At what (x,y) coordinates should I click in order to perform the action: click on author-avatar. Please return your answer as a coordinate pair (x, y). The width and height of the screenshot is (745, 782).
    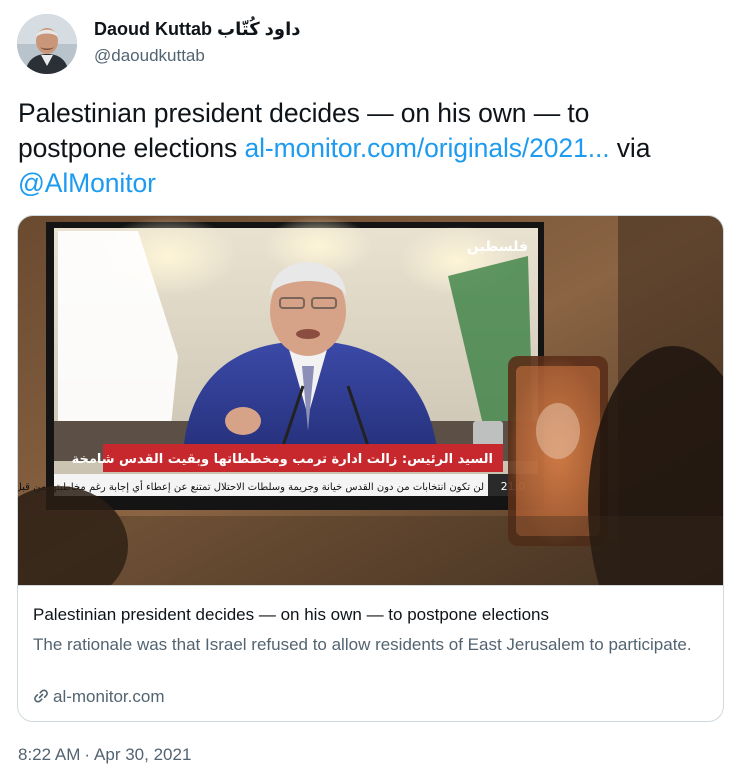
    Looking at the image, I should click on (47, 44).